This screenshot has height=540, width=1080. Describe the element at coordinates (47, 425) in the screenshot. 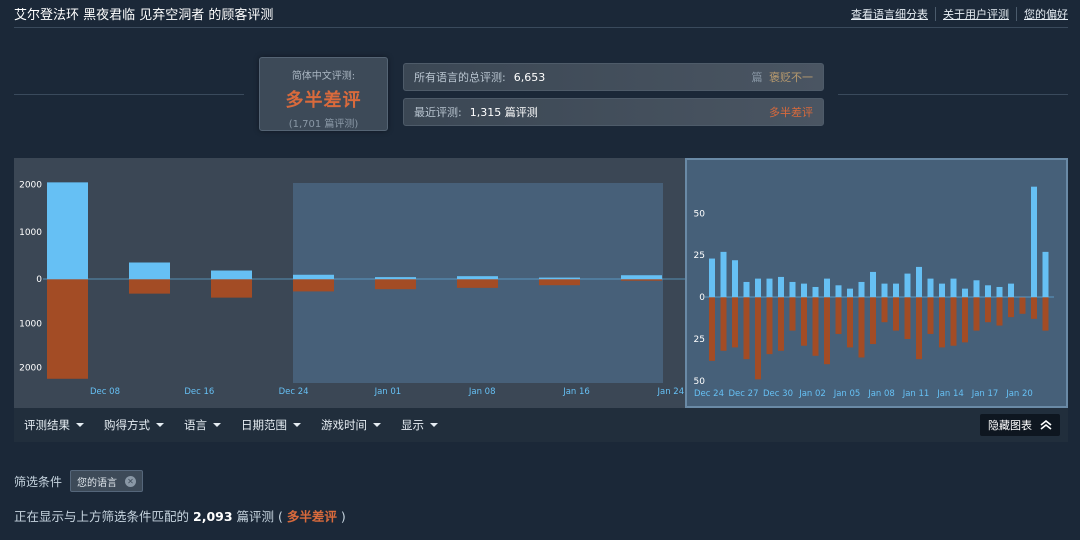

I see `filter-label: 评测结果` at that location.